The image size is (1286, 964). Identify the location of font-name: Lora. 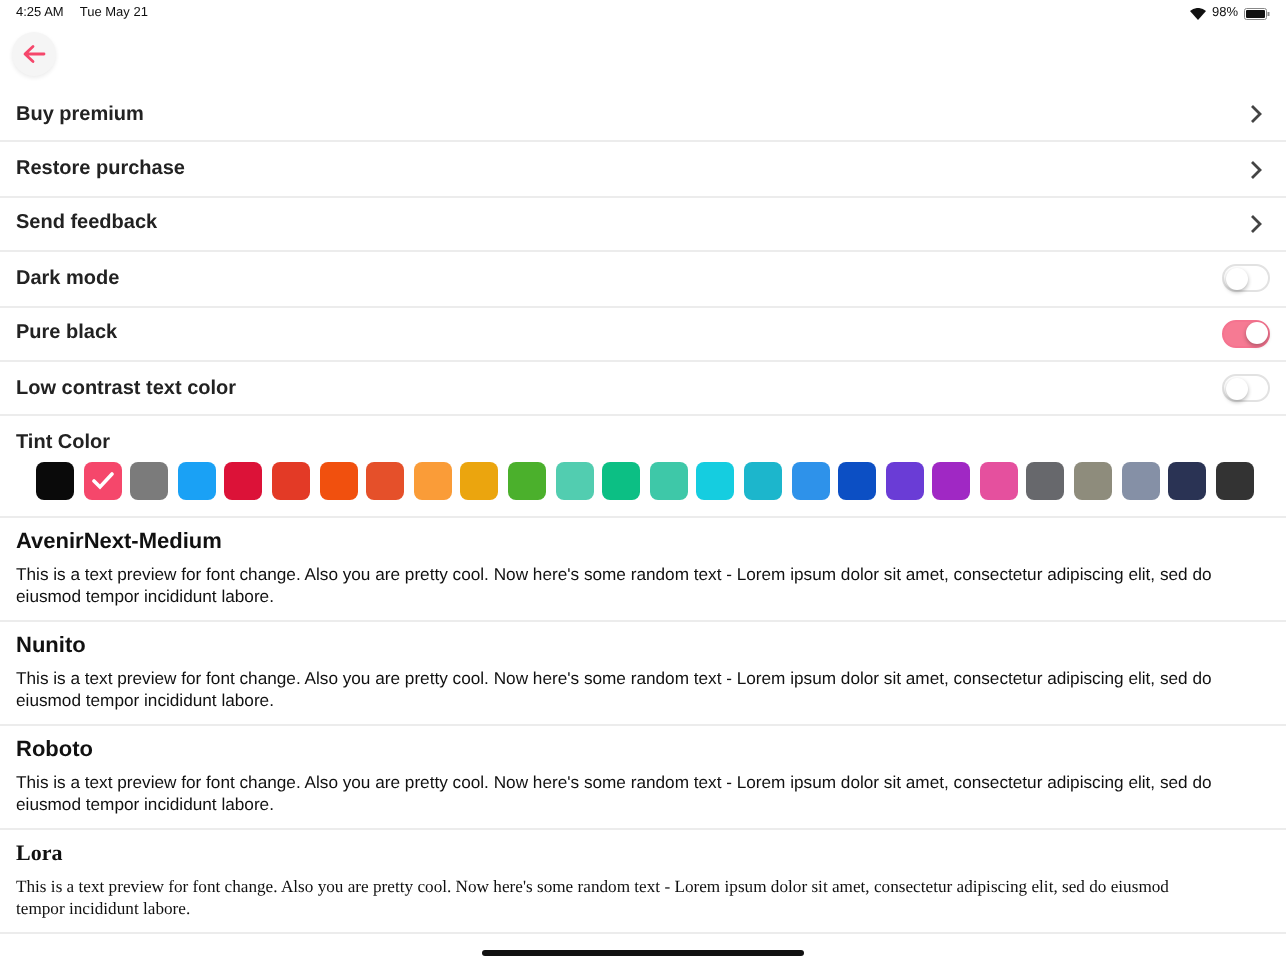
(39, 854).